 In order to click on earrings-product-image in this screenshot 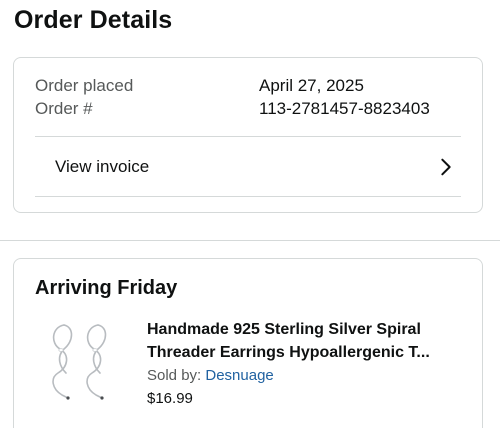, I will do `click(78, 361)`.